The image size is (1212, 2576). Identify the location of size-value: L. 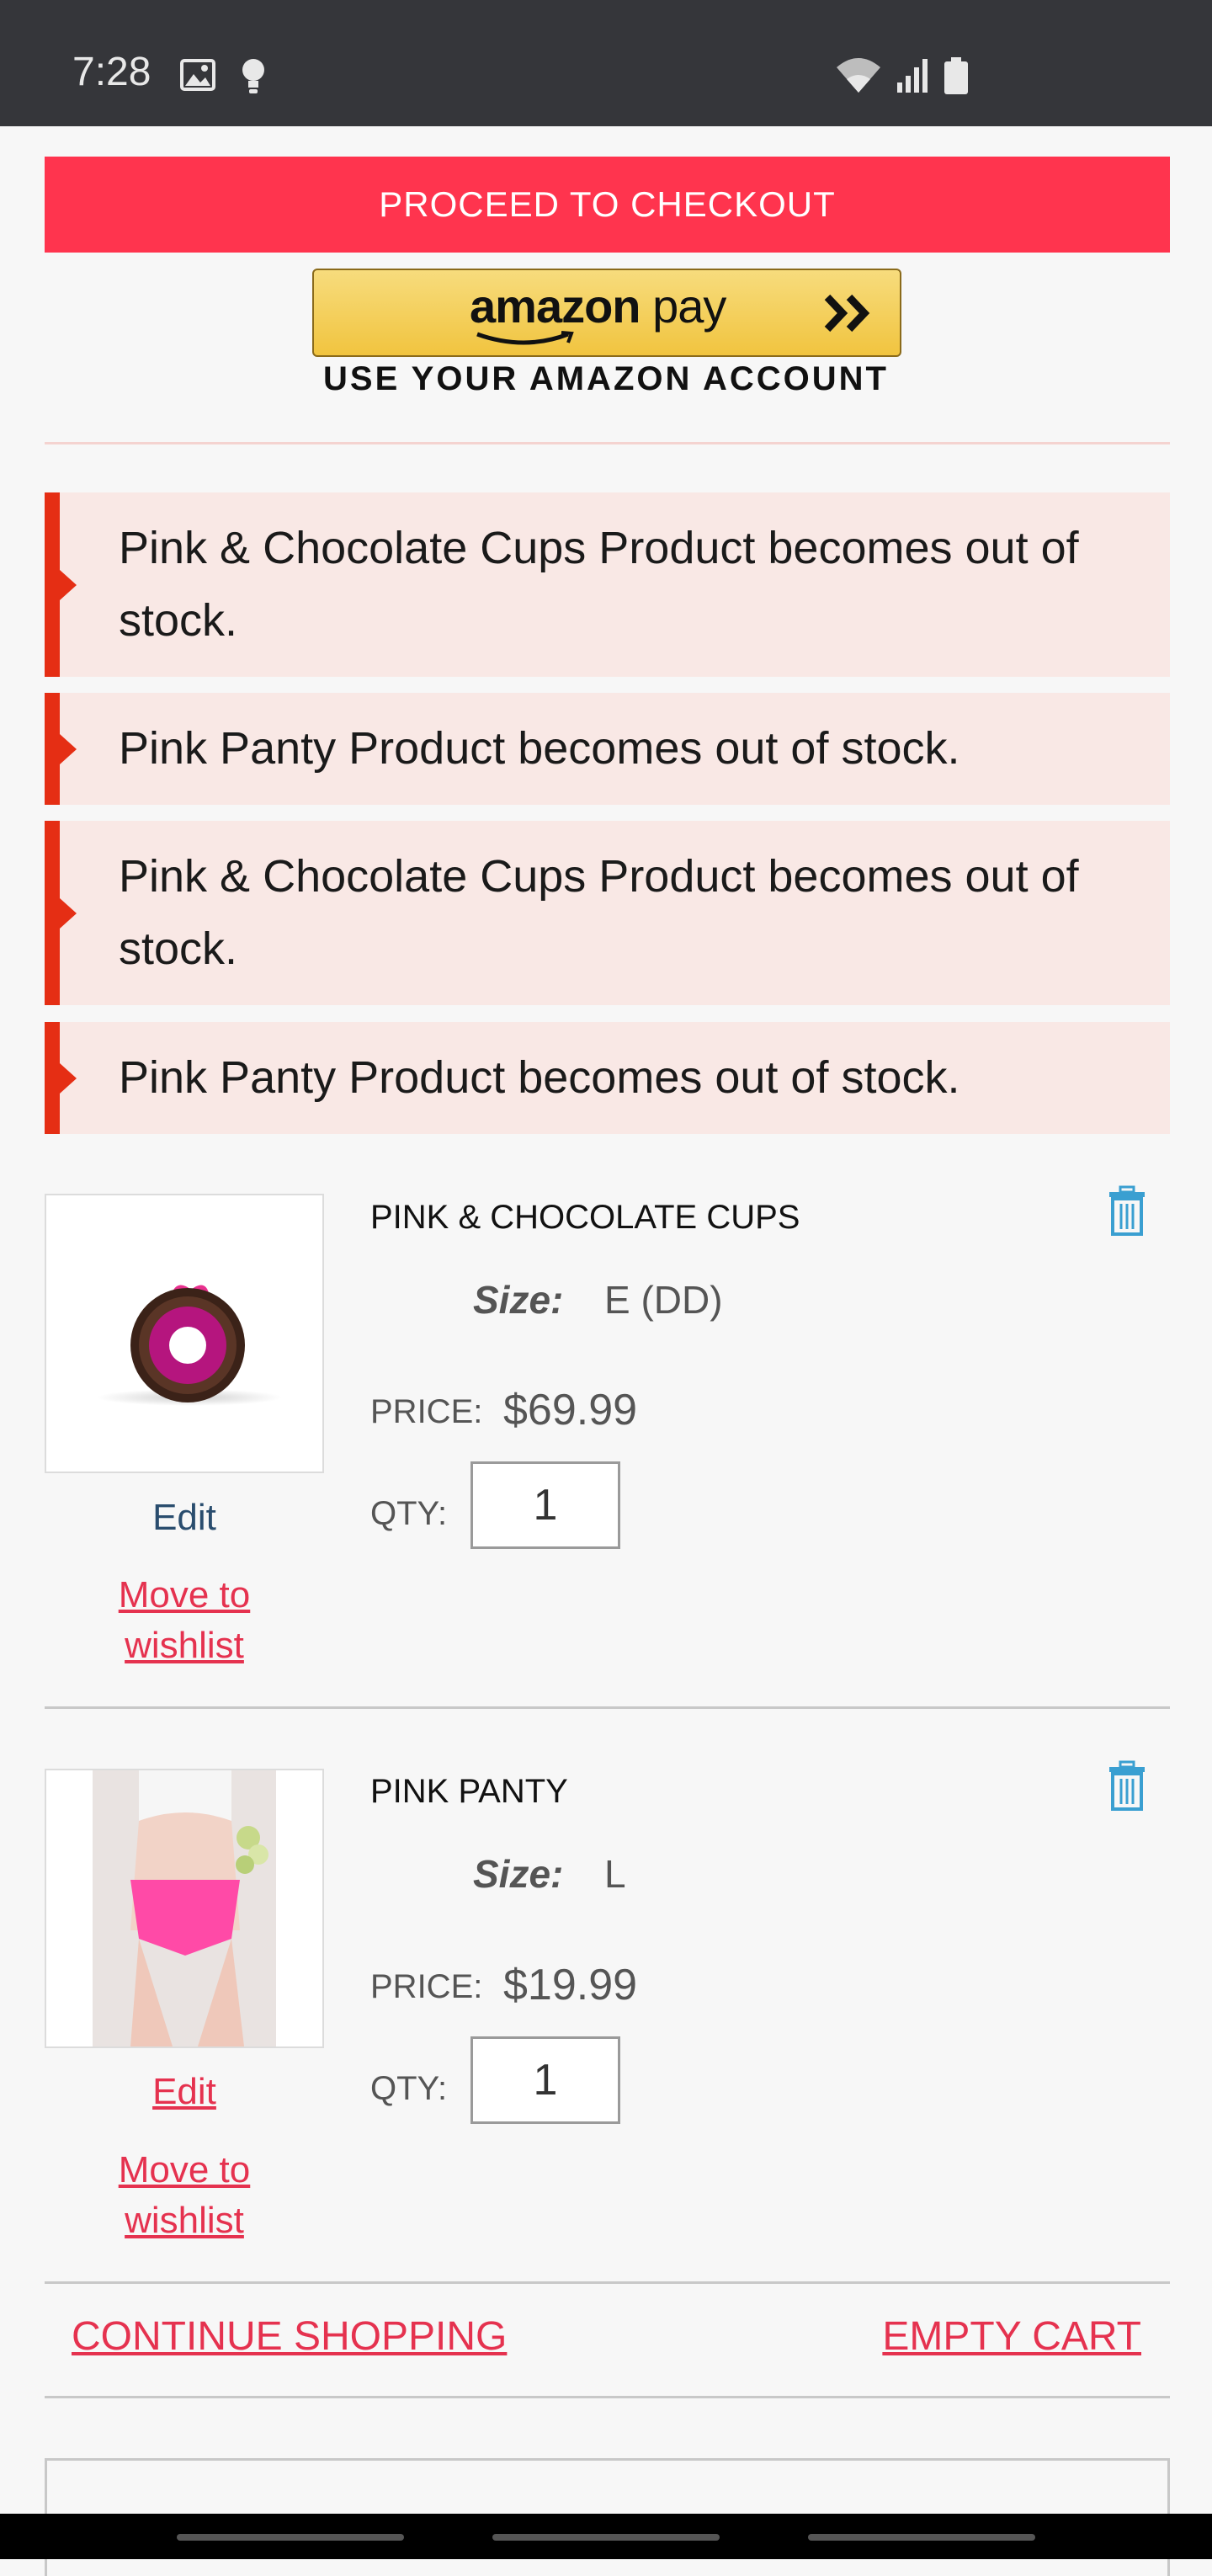
(615, 1874).